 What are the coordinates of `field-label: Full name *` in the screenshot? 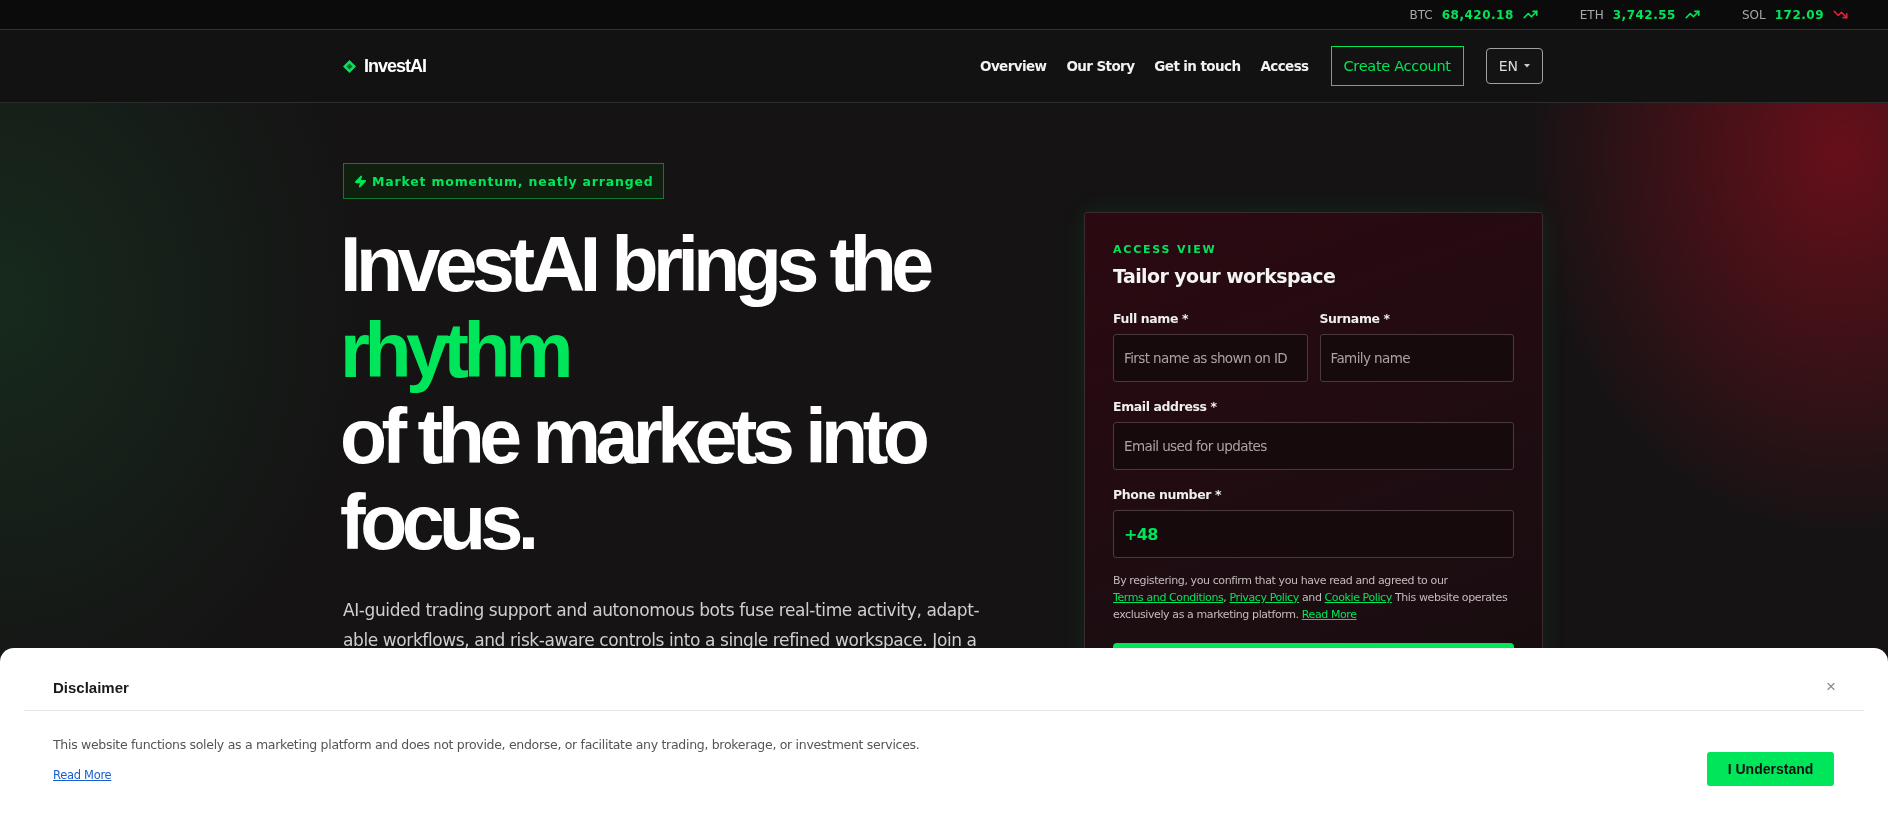 It's located at (1151, 318).